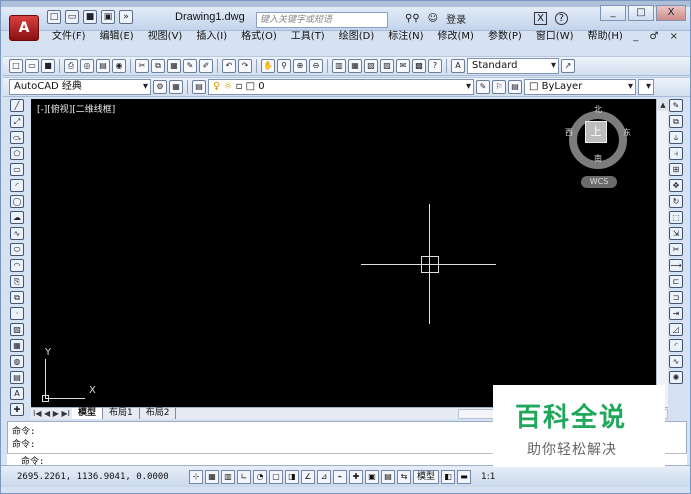  Describe the element at coordinates (488, 477) in the screenshot. I see `annotation-scale: 1:1` at that location.